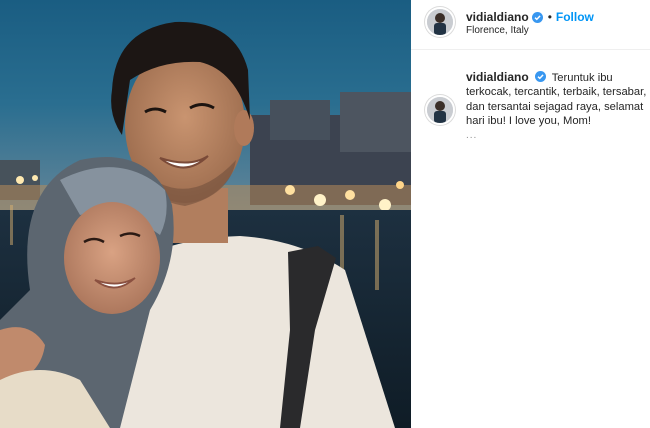 The image size is (650, 428). Describe the element at coordinates (497, 17) in the screenshot. I see `username-link: vidialdiano` at that location.